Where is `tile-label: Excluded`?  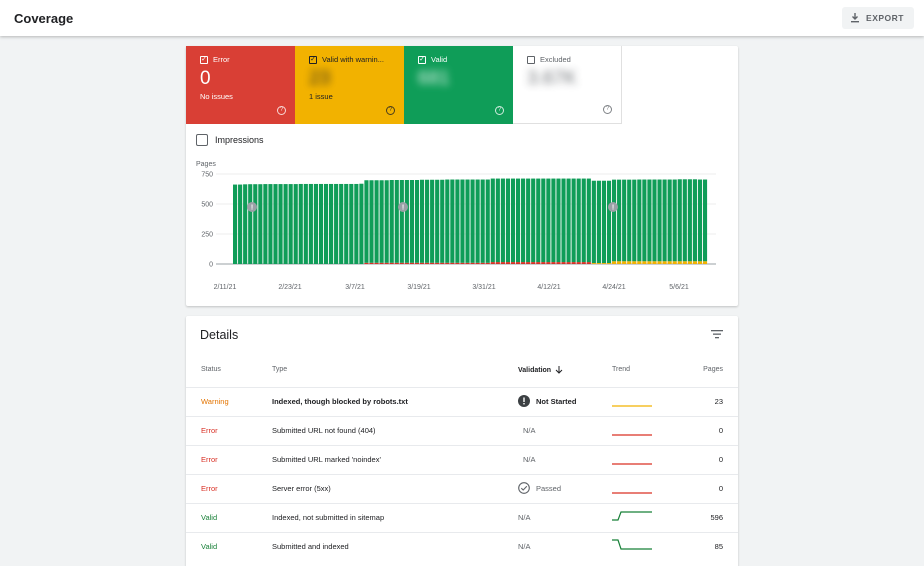 tile-label: Excluded is located at coordinates (555, 59).